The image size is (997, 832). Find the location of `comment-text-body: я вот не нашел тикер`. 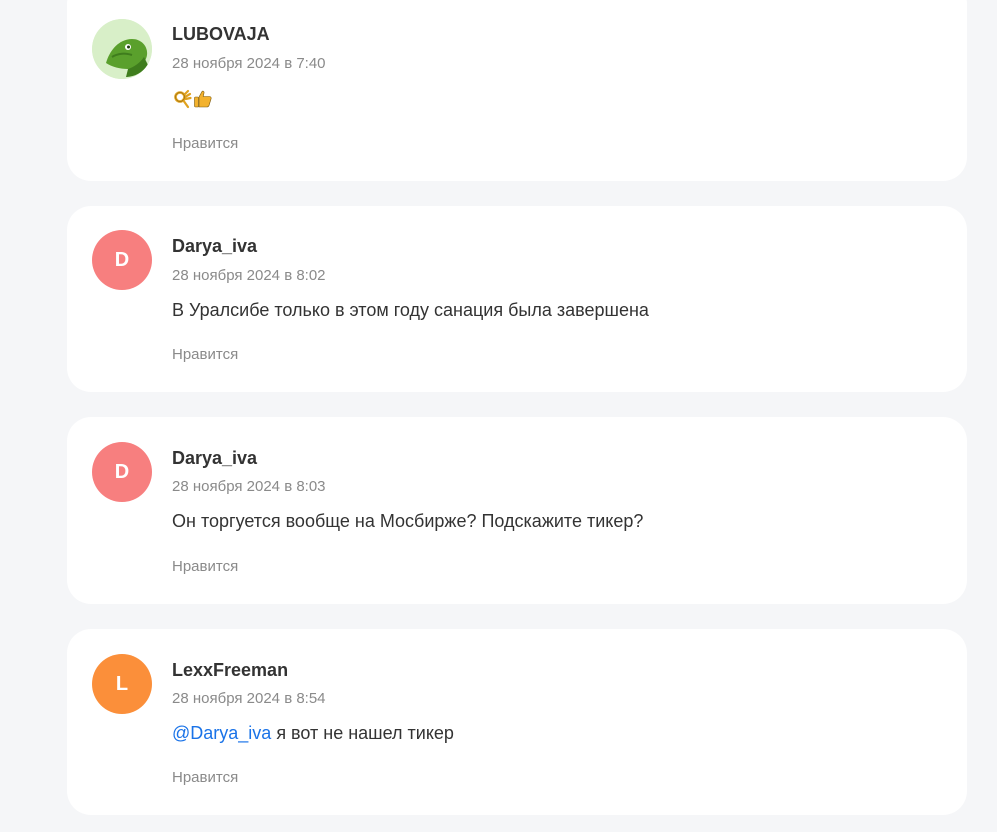

comment-text-body: я вот не нашел тикер is located at coordinates (362, 733).